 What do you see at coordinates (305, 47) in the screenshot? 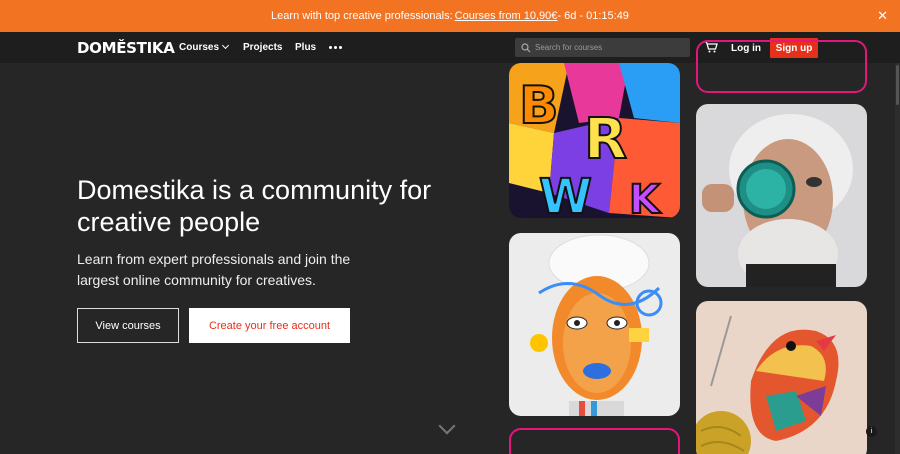
I see `nav-plus: Plus` at bounding box center [305, 47].